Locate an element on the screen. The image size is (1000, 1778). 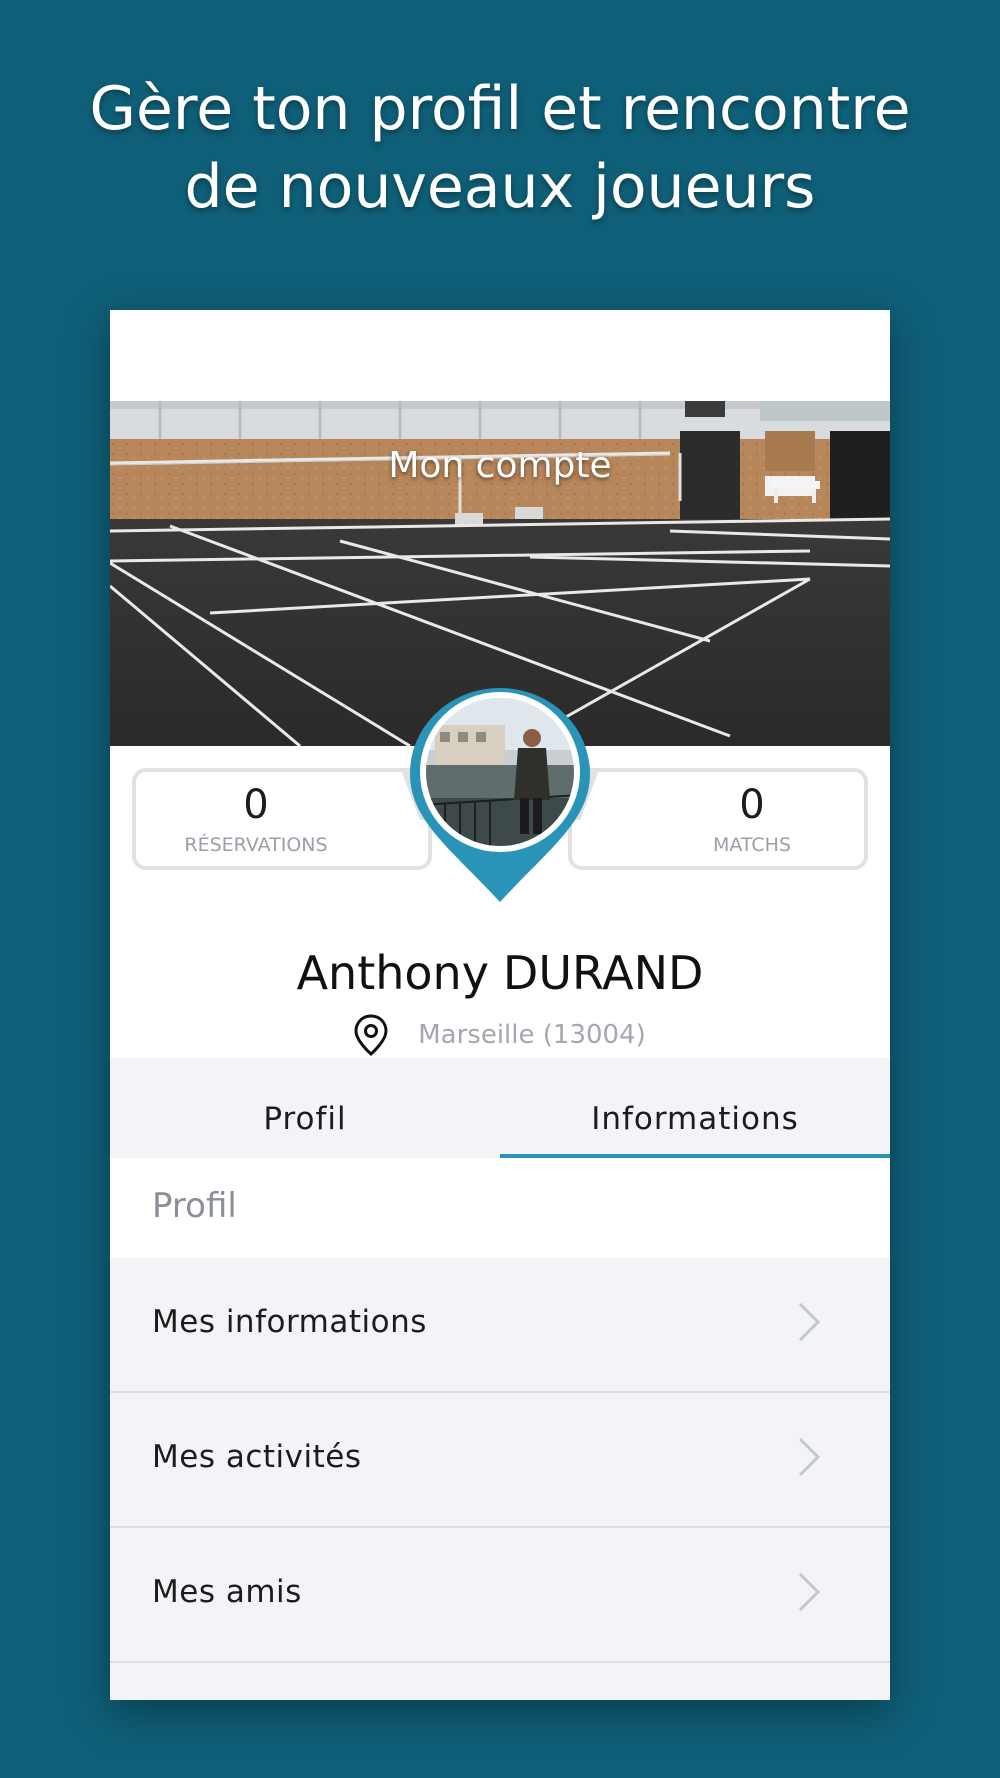
headline-line-1: Gère ton profil et rencontre is located at coordinates (500, 109).